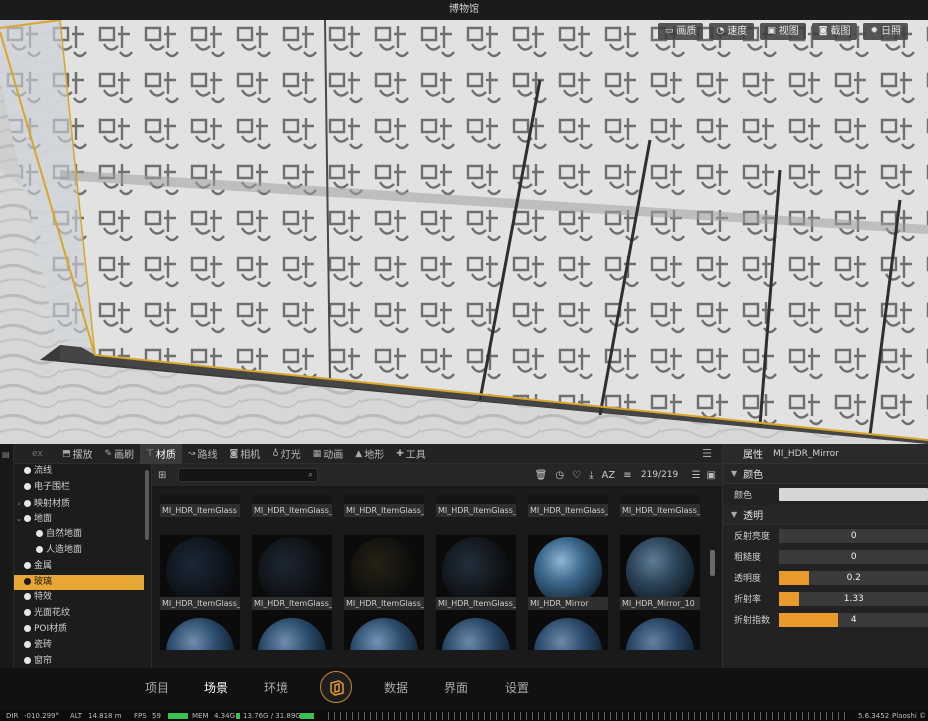  What do you see at coordinates (244, 454) in the screenshot?
I see `tab-camera: ◙ 相机` at bounding box center [244, 454].